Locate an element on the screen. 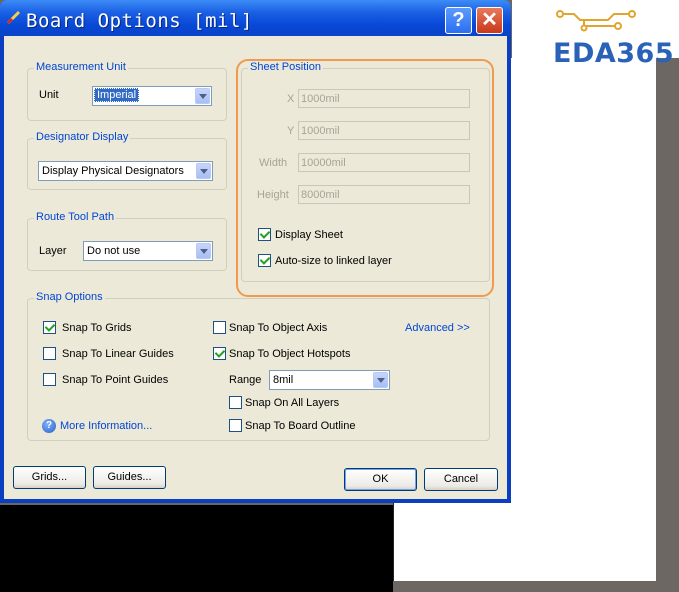  display-sheet-checkbox is located at coordinates (264, 234).